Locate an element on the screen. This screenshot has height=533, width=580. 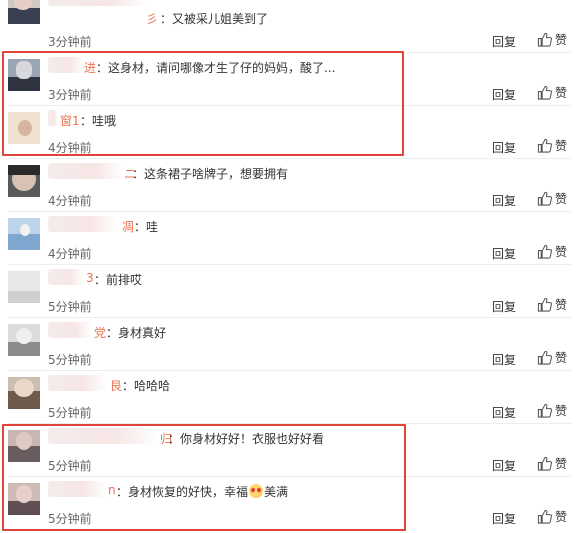
heart-eyes-emoji-icon is located at coordinates (256, 491).